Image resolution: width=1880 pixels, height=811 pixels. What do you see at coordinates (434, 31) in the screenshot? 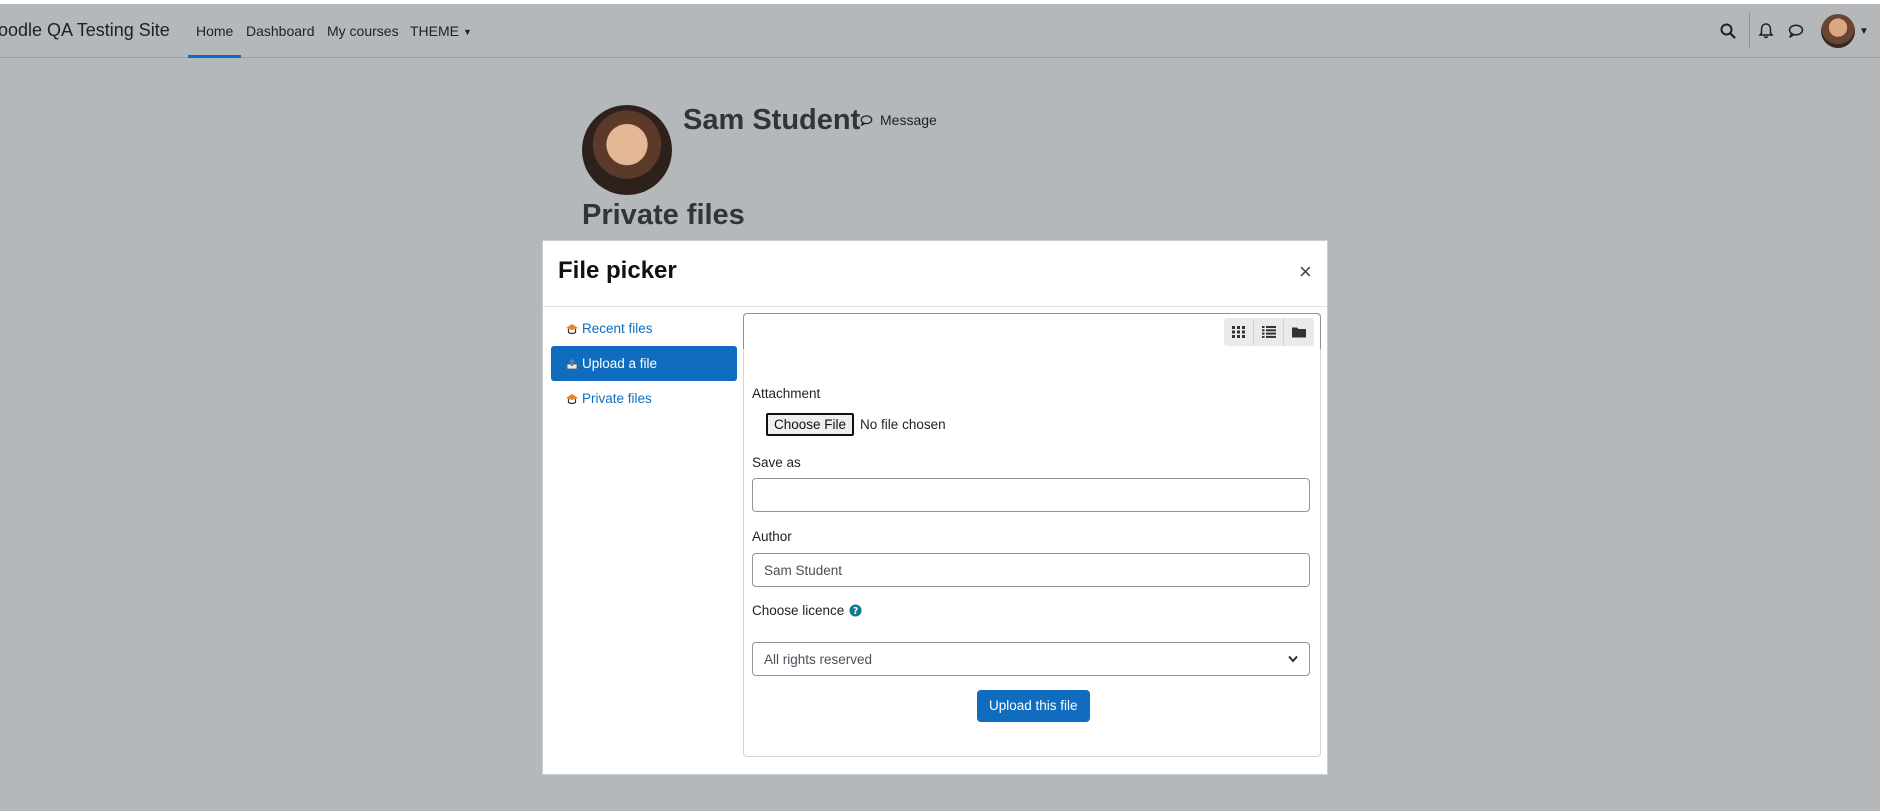
I see `nav-theme-label: THEME` at bounding box center [434, 31].